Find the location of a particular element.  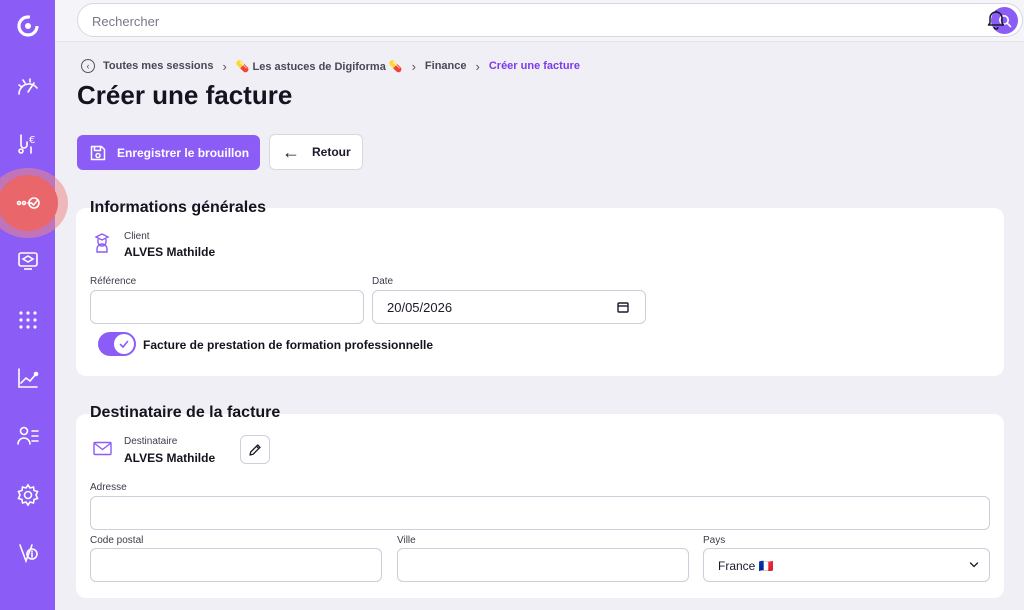

arrow-left-icon: ← is located at coordinates (291, 152).